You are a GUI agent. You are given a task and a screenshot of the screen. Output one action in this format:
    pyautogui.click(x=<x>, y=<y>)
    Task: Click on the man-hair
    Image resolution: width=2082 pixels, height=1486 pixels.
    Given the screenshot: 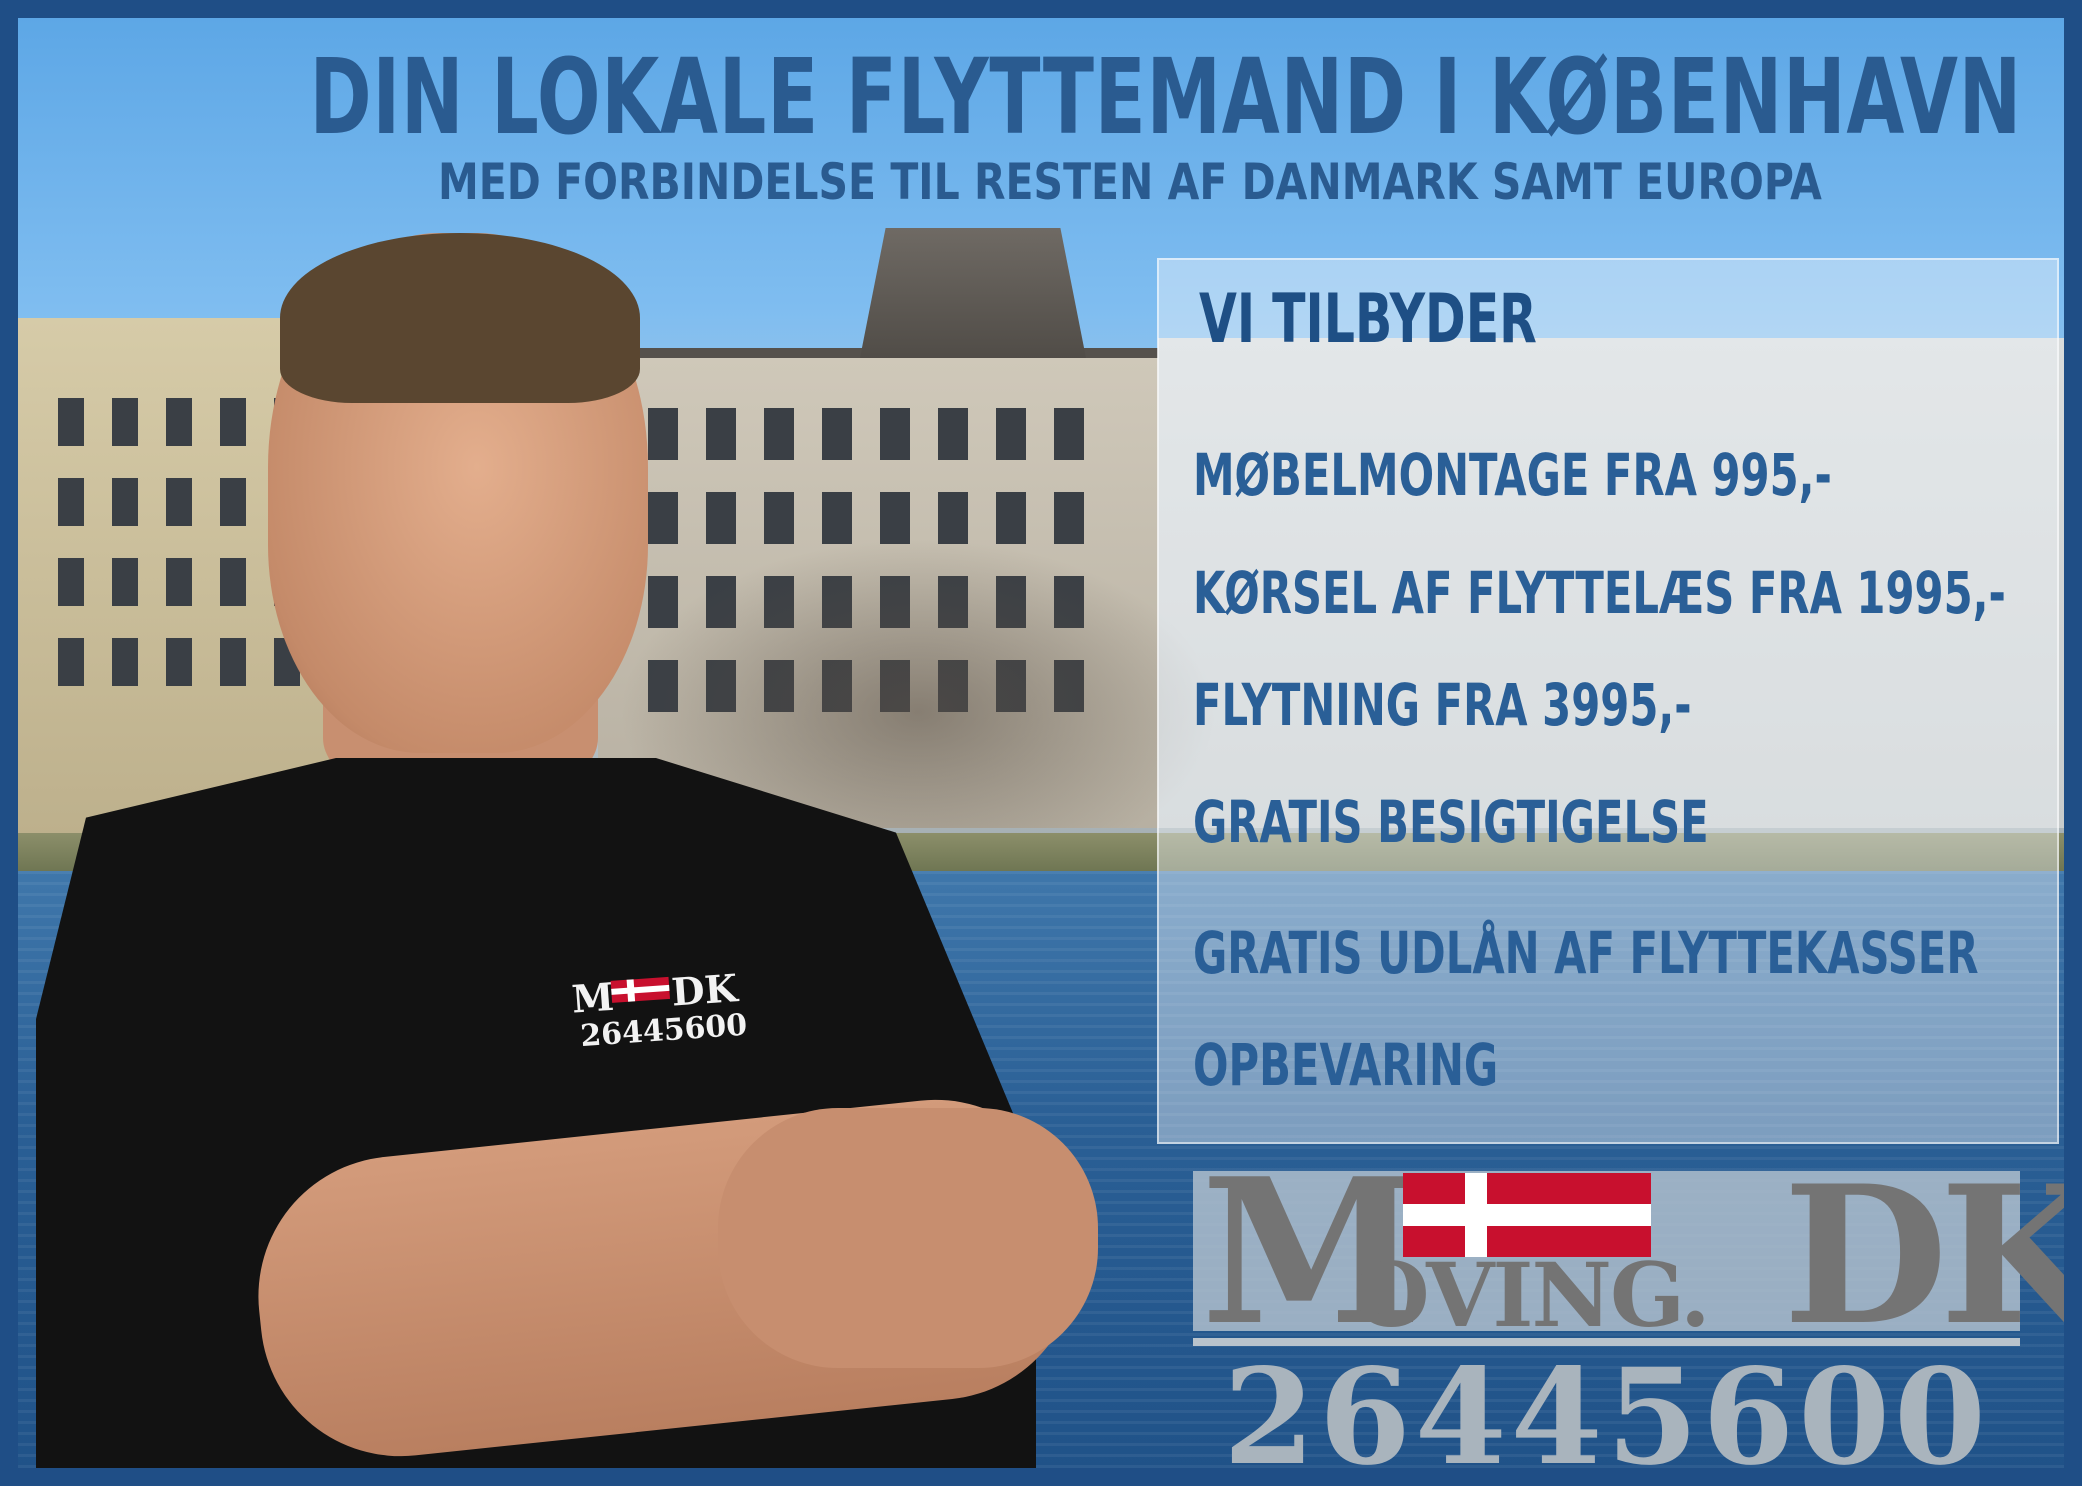 What is the action you would take?
    pyautogui.click(x=460, y=318)
    